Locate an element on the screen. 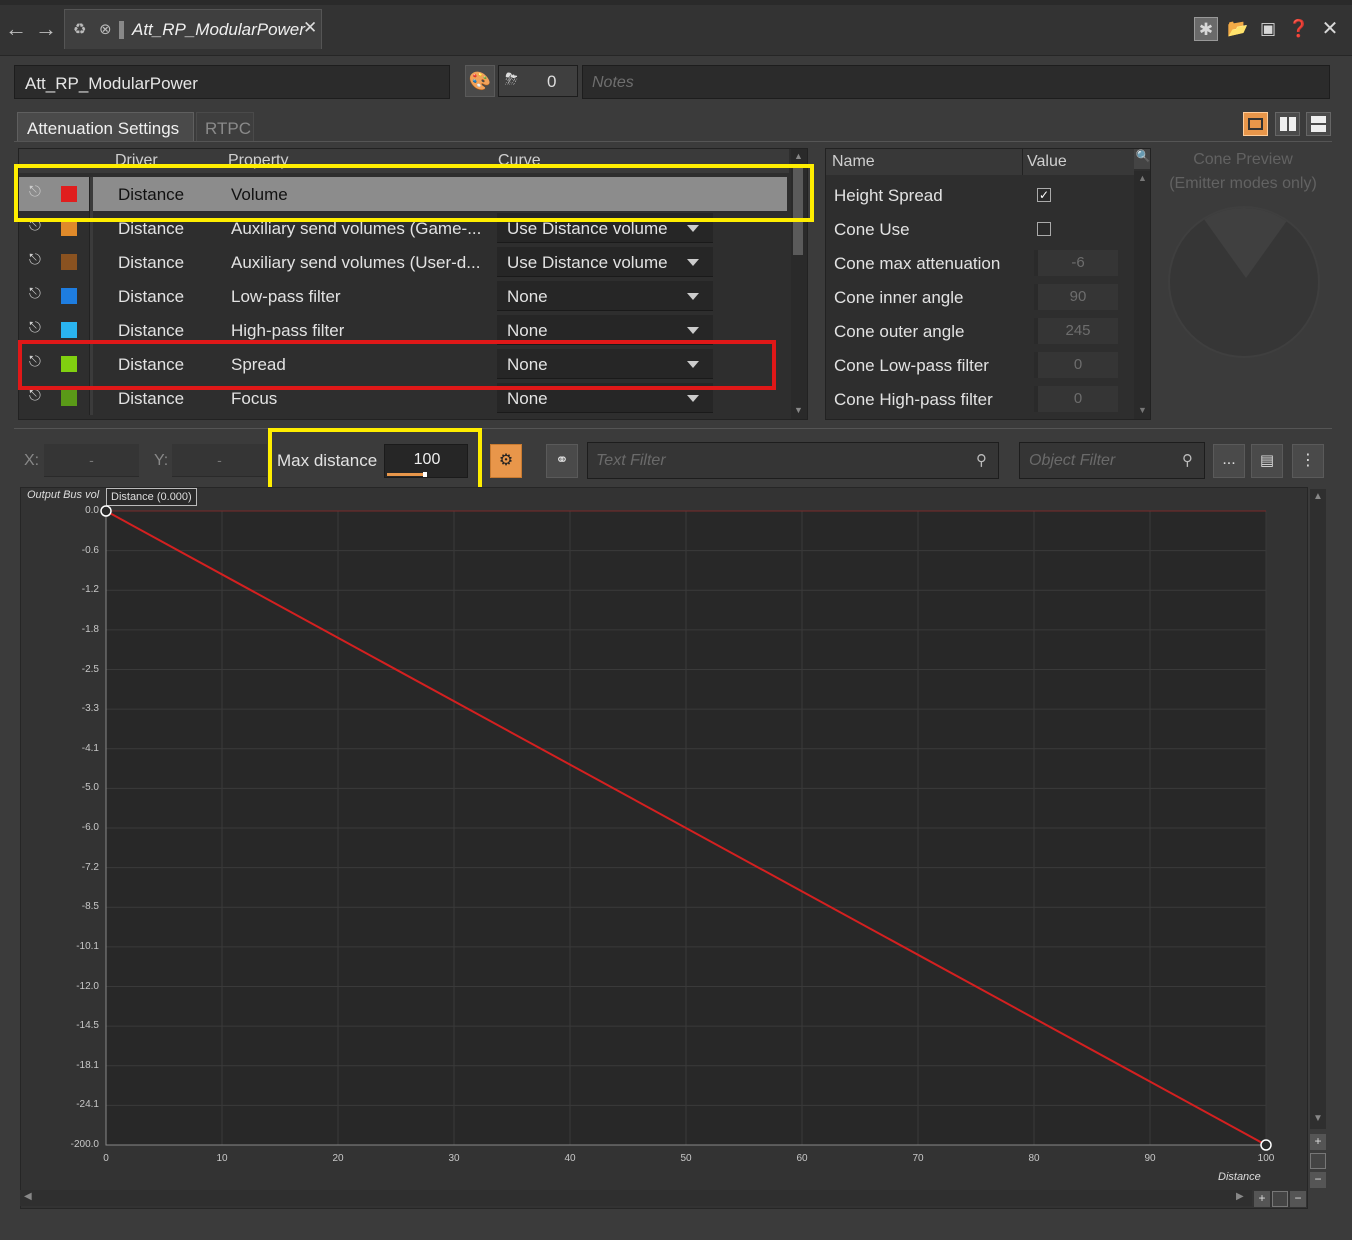  y-tick-label: -24.1 is located at coordinates (87, 1105).